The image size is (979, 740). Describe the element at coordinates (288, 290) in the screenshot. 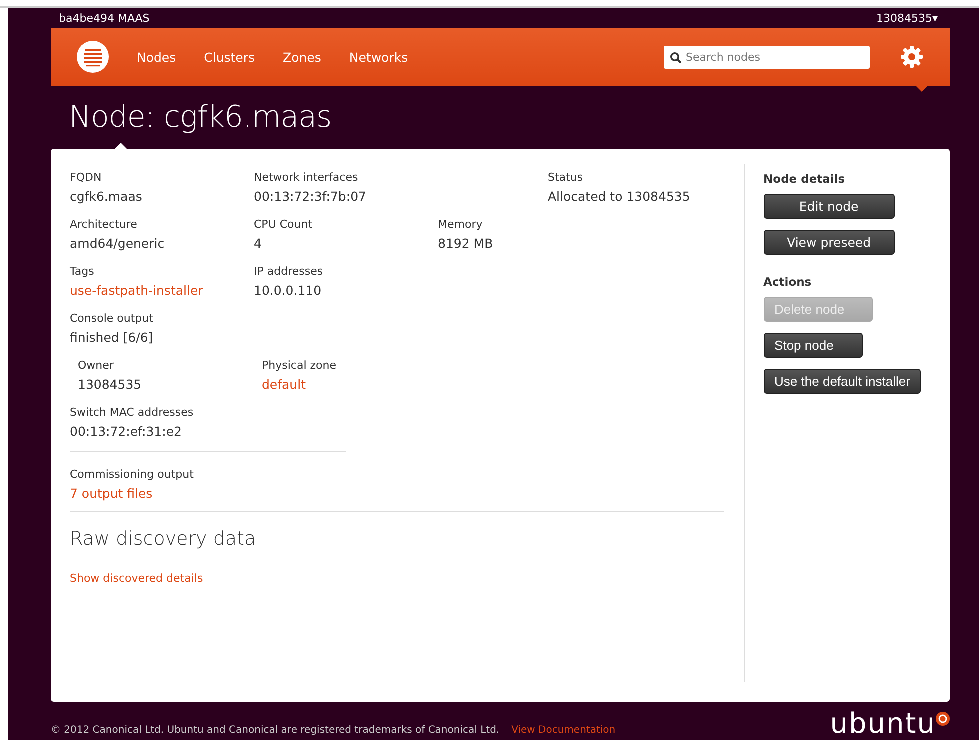

I see `field-value: 10.0.0.110` at that location.